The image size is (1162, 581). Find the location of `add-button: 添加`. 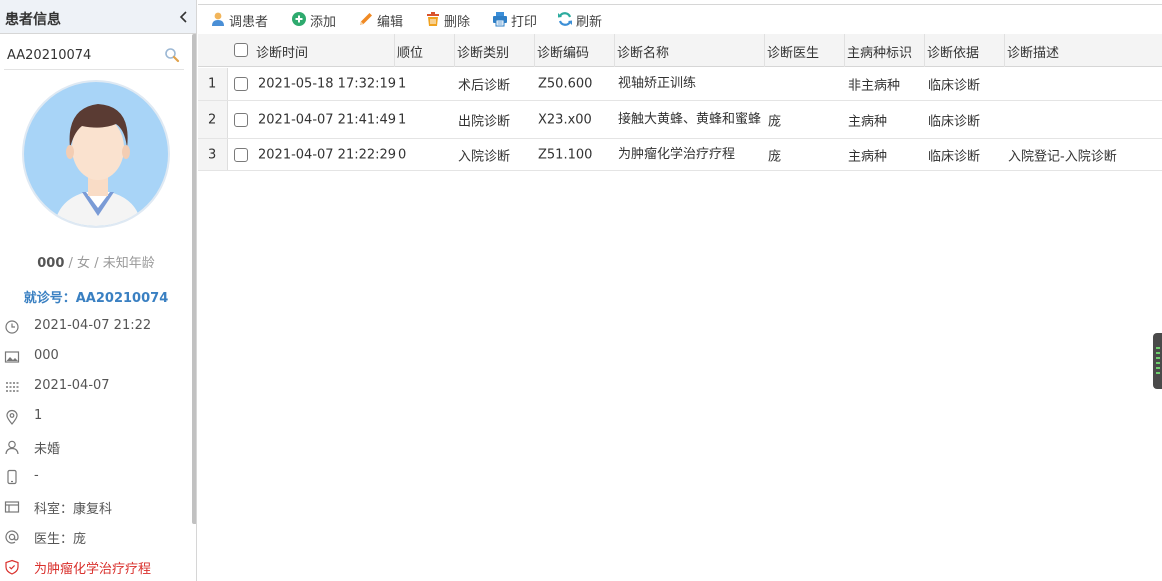

add-button: 添加 is located at coordinates (316, 20).